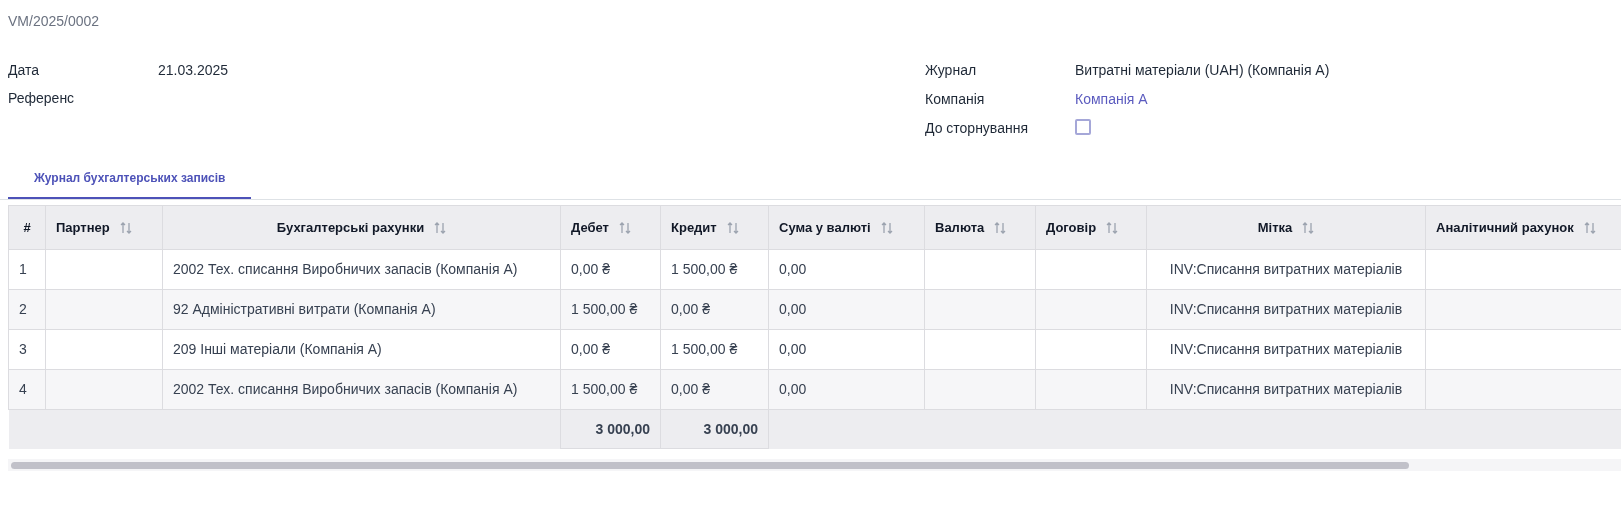  What do you see at coordinates (53, 21) in the screenshot?
I see `record-name: VM/2025/0002` at bounding box center [53, 21].